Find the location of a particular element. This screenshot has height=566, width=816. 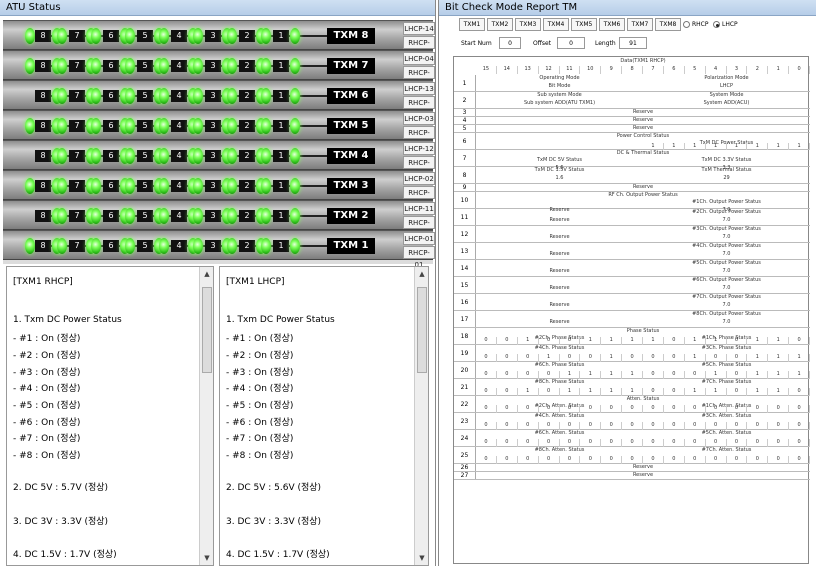

field-left: Sub system ADD(ATU TXM1) is located at coordinates (559, 103).